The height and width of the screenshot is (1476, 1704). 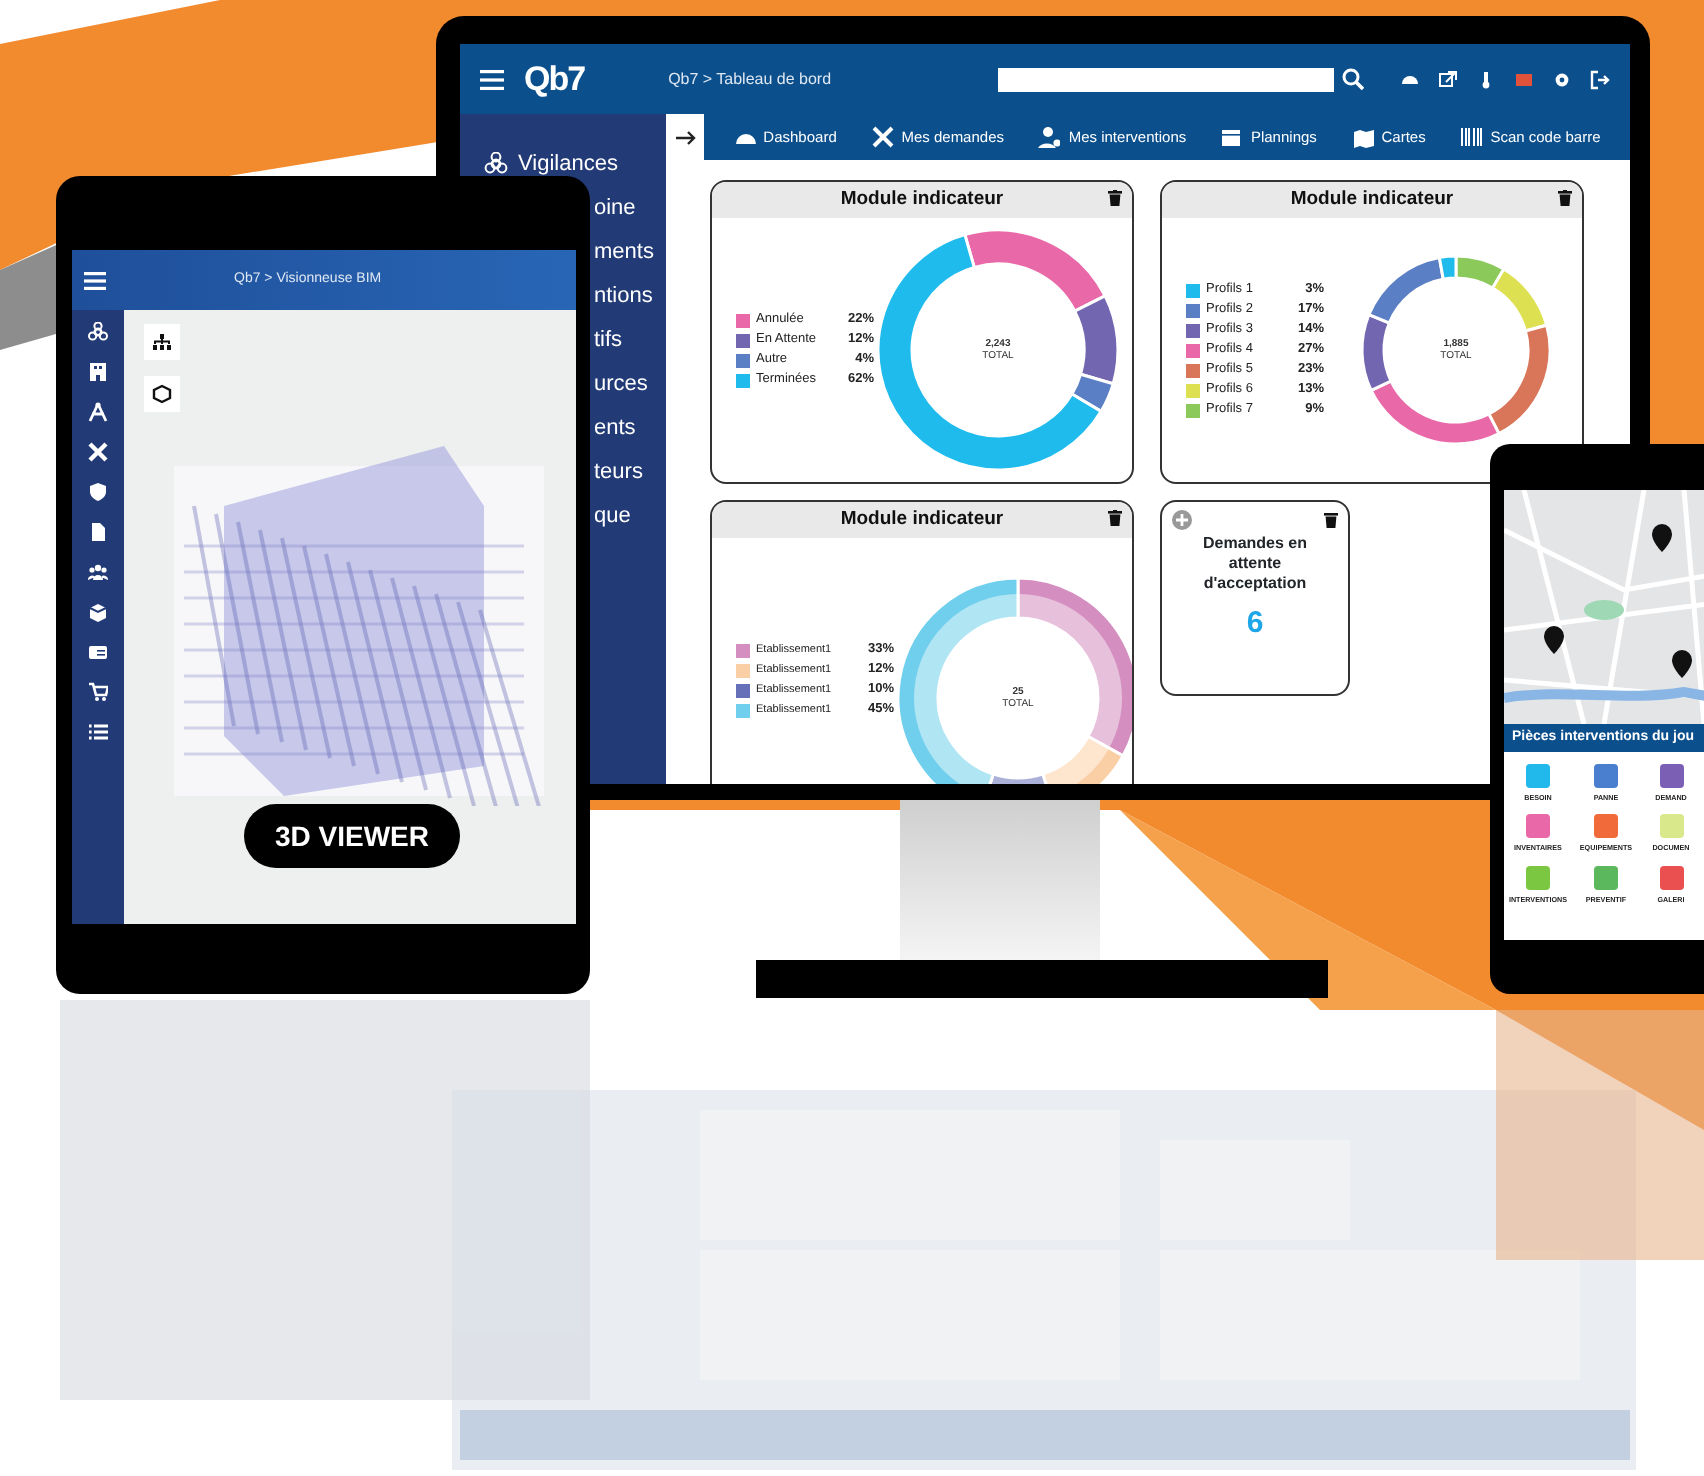 I want to click on card-icon, so click(x=98, y=652).